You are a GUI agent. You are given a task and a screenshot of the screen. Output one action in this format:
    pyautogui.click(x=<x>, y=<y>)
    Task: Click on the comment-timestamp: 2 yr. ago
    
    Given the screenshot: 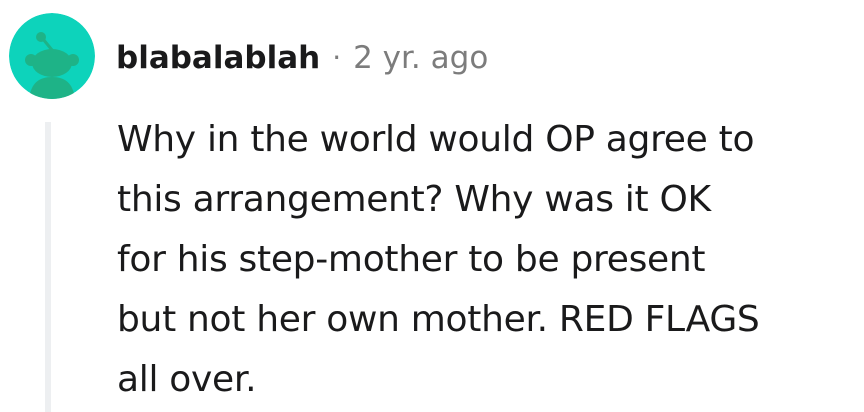 What is the action you would take?
    pyautogui.click(x=420, y=58)
    